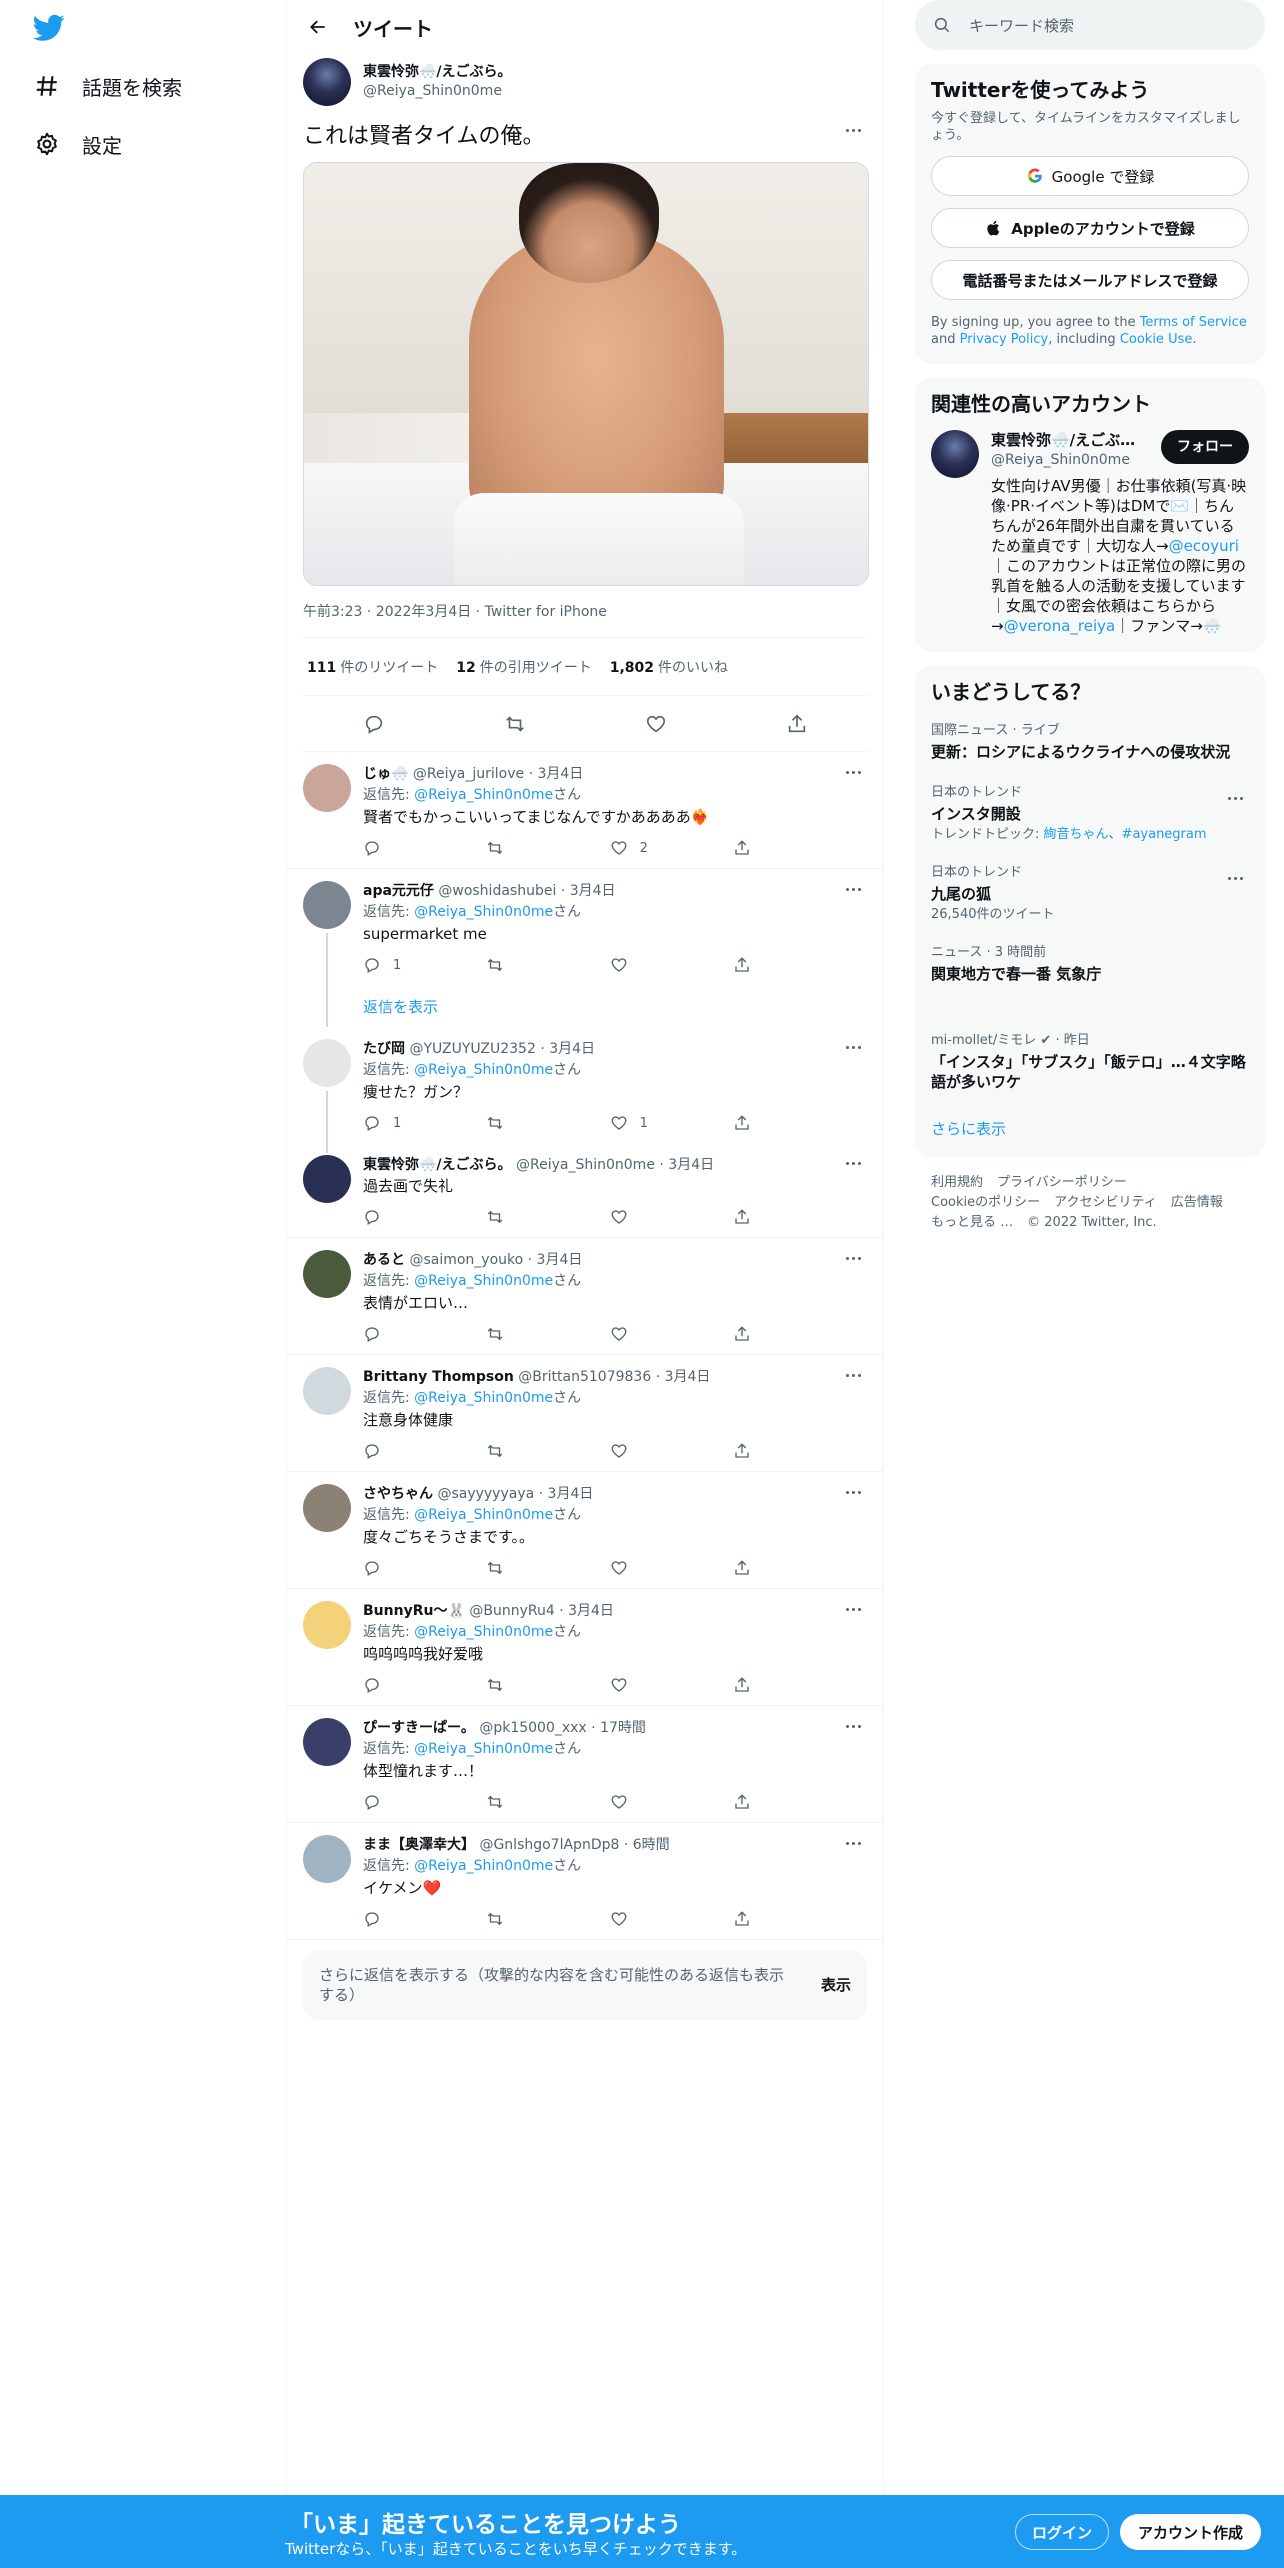 Image resolution: width=1284 pixels, height=2568 pixels. Describe the element at coordinates (437, 1165) in the screenshot. I see `reply-author-name: 東雲怜弥🌨️/えごぶら。` at that location.